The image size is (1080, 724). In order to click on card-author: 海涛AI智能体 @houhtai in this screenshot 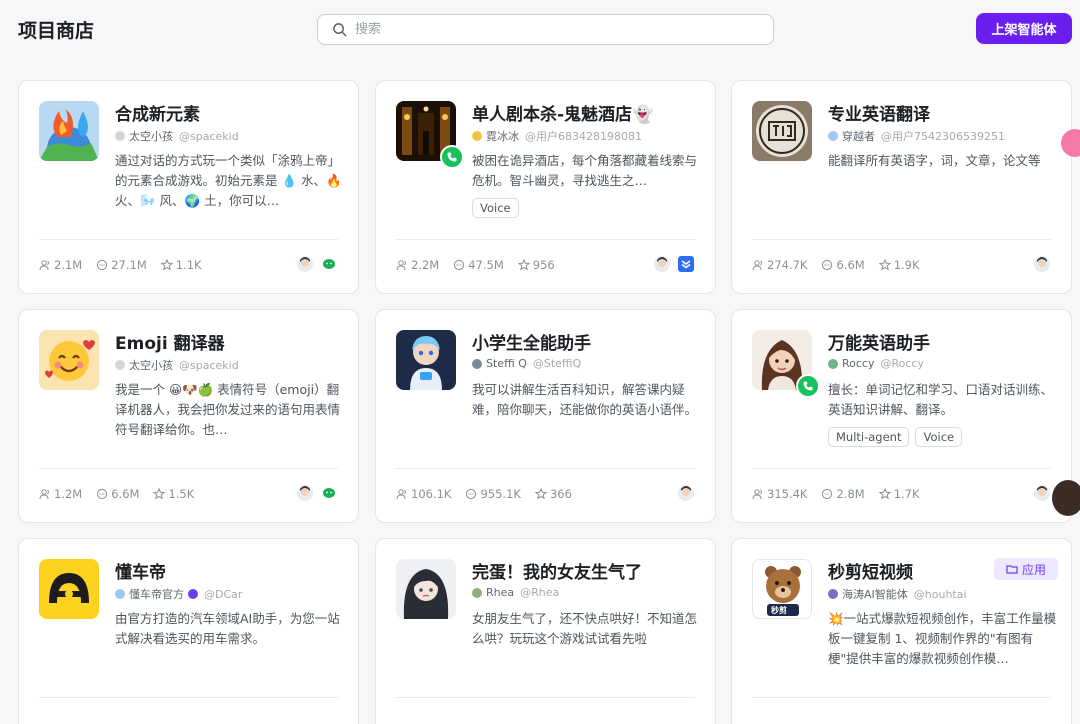, I will do `click(897, 594)`.